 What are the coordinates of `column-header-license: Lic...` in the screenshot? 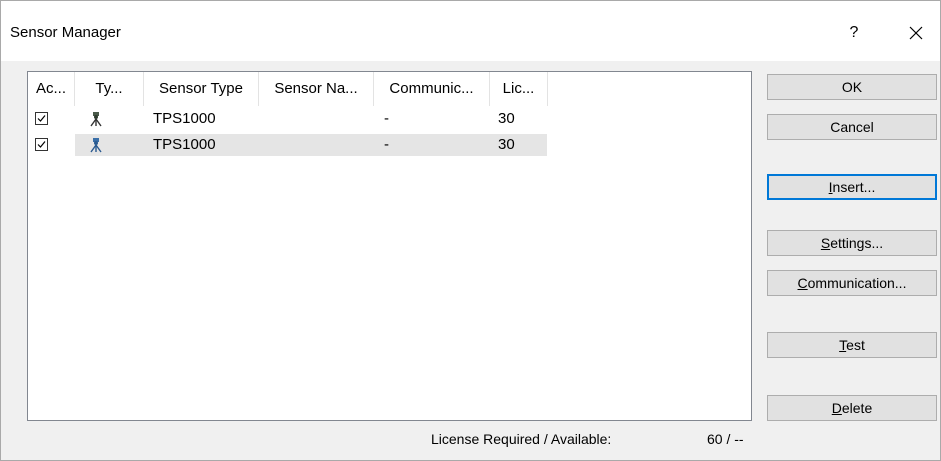 It's located at (519, 89).